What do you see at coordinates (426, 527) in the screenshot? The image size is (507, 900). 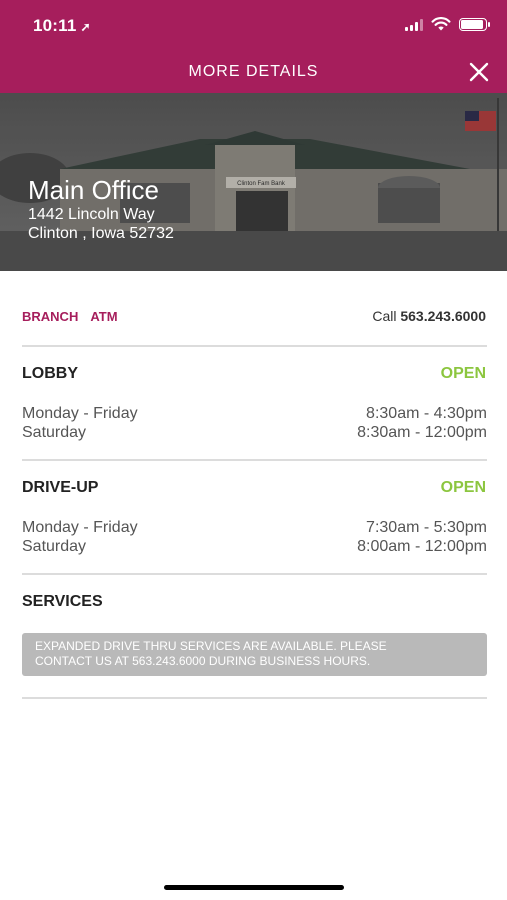 I see `drive-up-hours-weekday: 7:30am - 5:30pm` at bounding box center [426, 527].